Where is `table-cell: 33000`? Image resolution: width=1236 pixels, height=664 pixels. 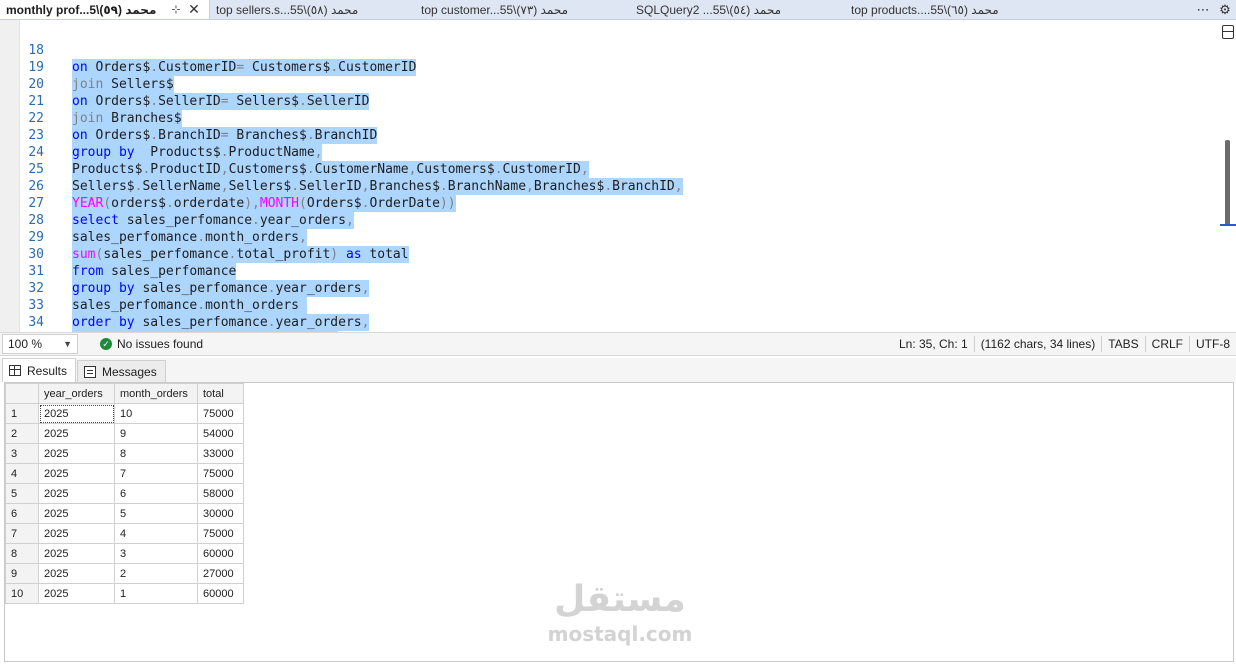
table-cell: 33000 is located at coordinates (220, 453).